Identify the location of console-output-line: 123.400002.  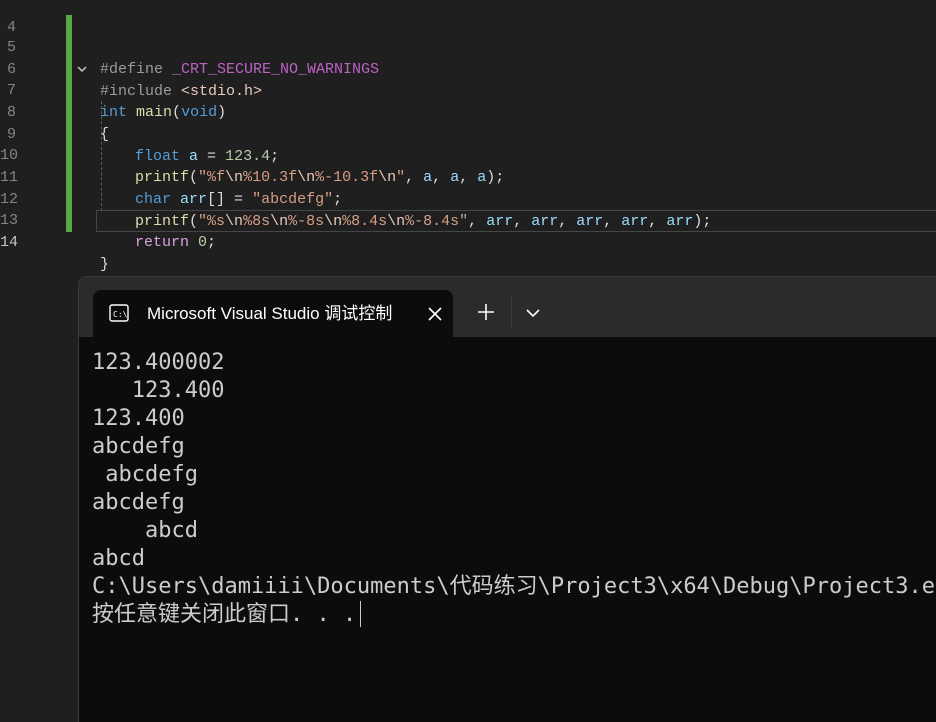
(158, 362).